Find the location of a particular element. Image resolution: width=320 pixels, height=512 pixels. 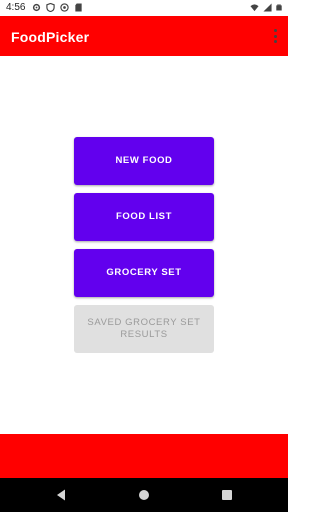

bottom-banner is located at coordinates (144, 456).